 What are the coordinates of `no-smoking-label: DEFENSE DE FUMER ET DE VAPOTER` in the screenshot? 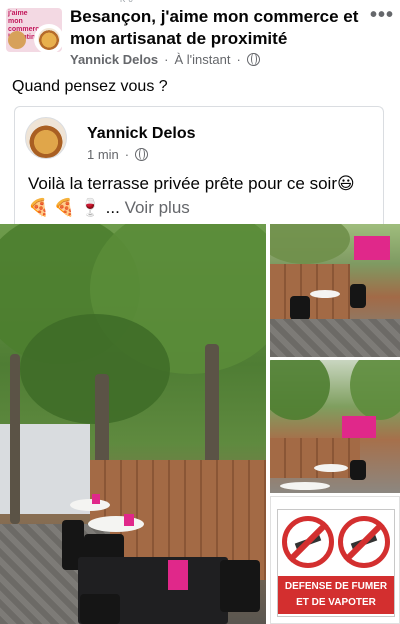 It's located at (336, 595).